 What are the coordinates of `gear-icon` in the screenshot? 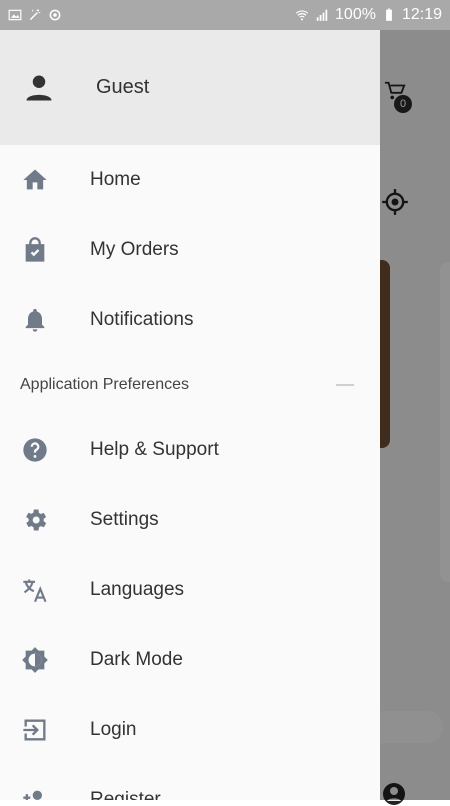 It's located at (35, 520).